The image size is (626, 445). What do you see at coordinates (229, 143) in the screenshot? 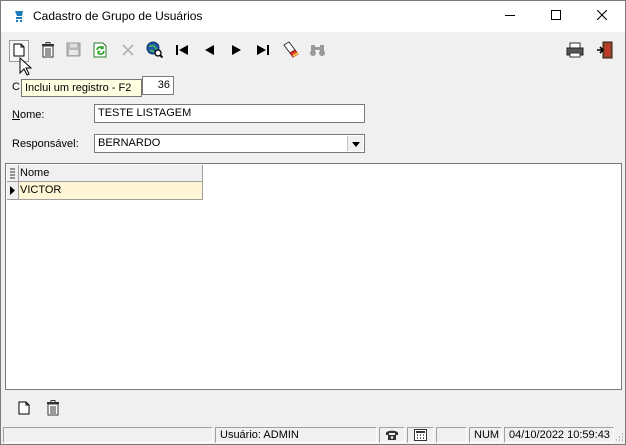
I see `responsavel-select: BERNARDO` at bounding box center [229, 143].